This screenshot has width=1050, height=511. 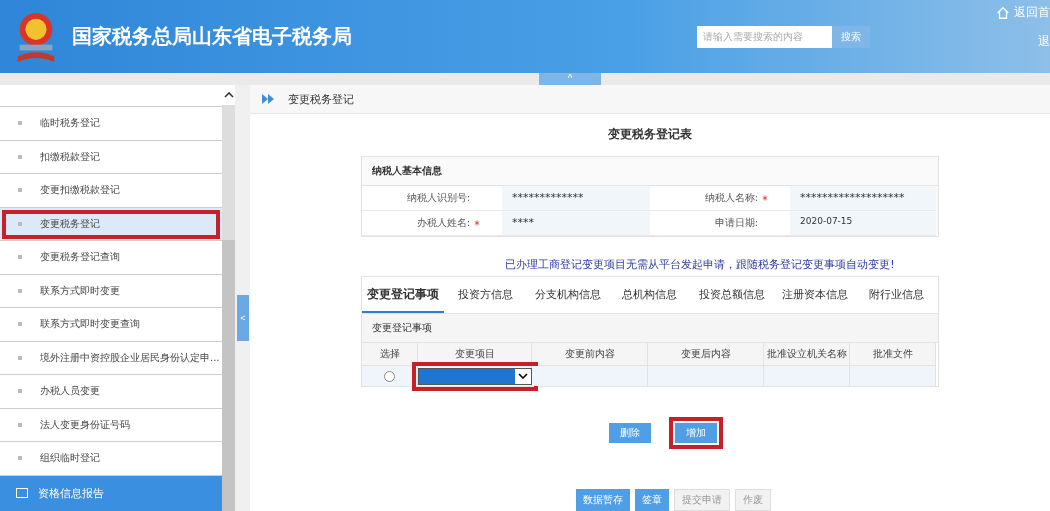 What do you see at coordinates (212, 36) in the screenshot?
I see `site-title: 国家税务总局山东省电子税务局` at bounding box center [212, 36].